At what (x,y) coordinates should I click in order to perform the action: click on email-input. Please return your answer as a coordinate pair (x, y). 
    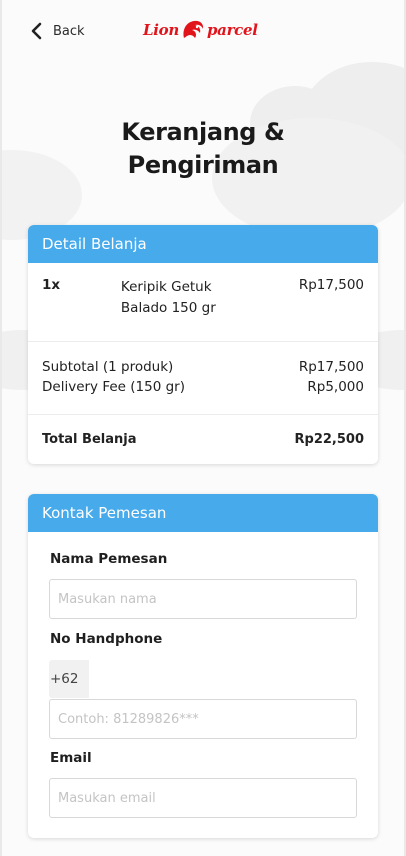
    Looking at the image, I should click on (203, 798).